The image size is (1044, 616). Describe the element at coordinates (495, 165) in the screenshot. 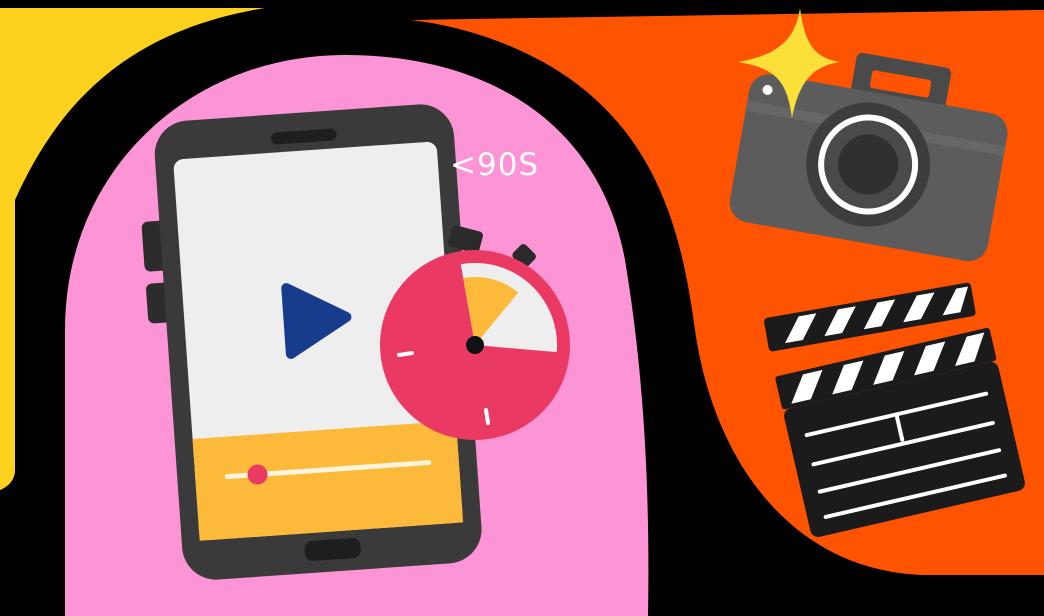

I see `duration-label: <90S` at that location.